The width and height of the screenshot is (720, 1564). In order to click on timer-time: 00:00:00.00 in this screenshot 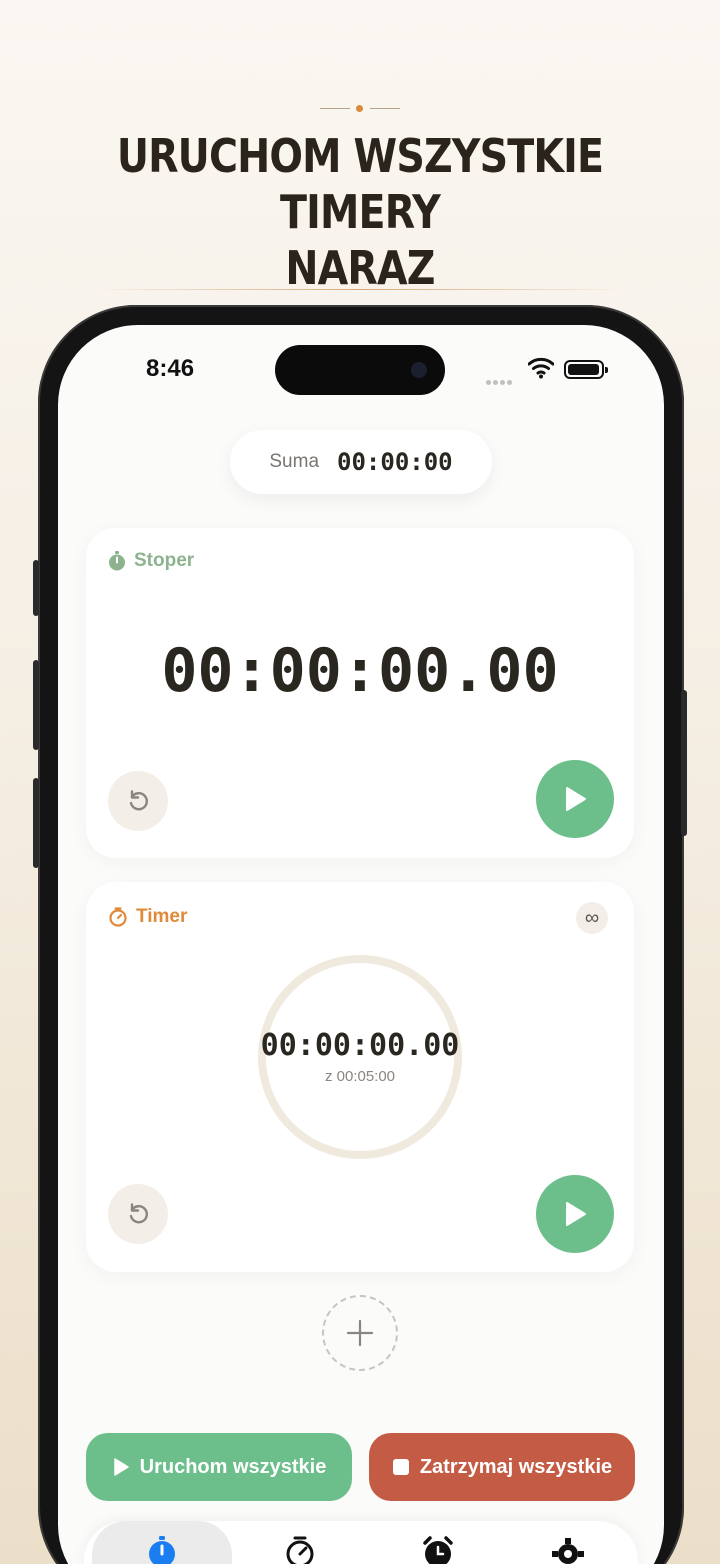, I will do `click(360, 1045)`.